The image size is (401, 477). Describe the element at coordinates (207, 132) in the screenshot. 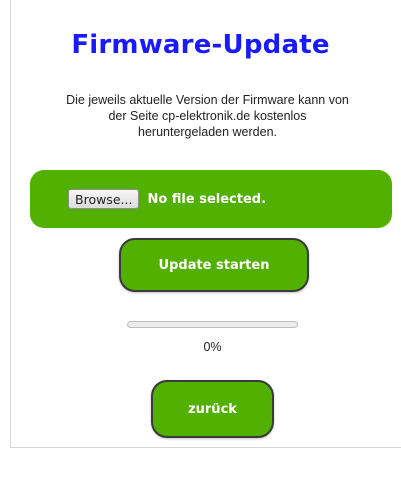

I see `description-line-3: heruntergeladen werden.` at that location.